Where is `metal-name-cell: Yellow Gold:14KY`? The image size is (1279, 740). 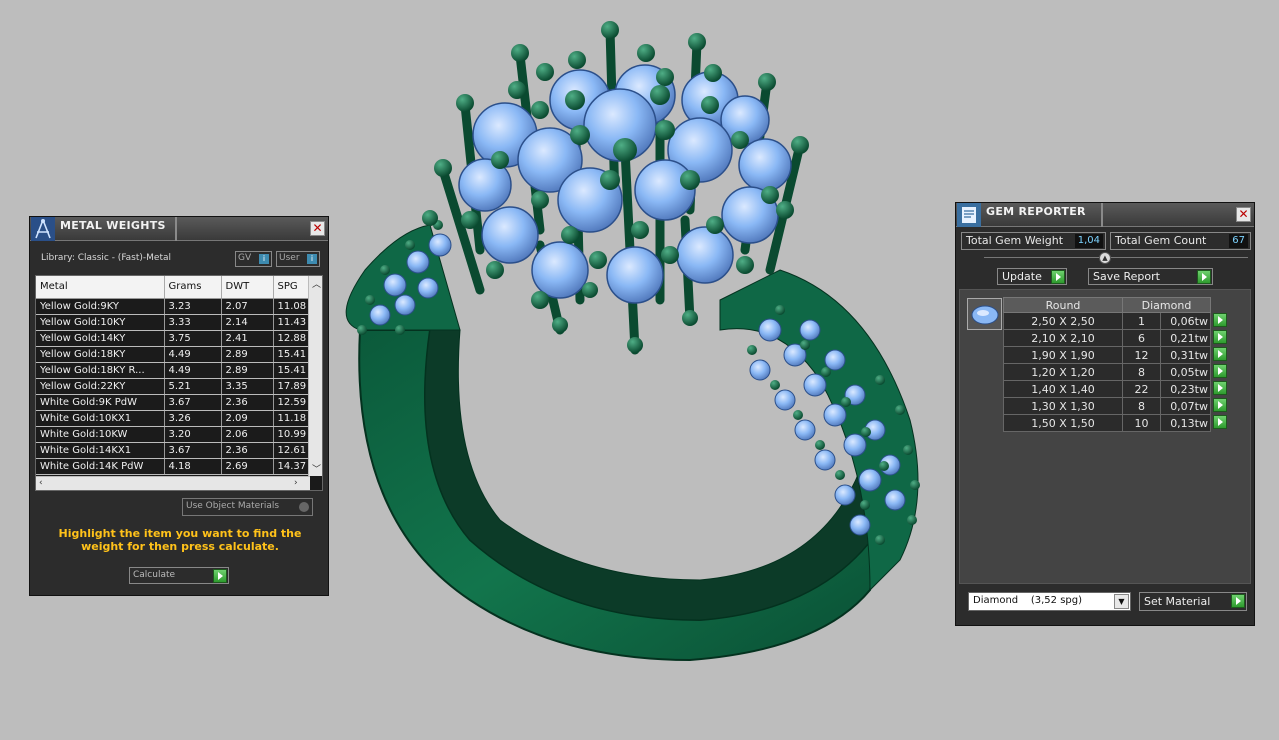 metal-name-cell: Yellow Gold:14KY is located at coordinates (100, 338).